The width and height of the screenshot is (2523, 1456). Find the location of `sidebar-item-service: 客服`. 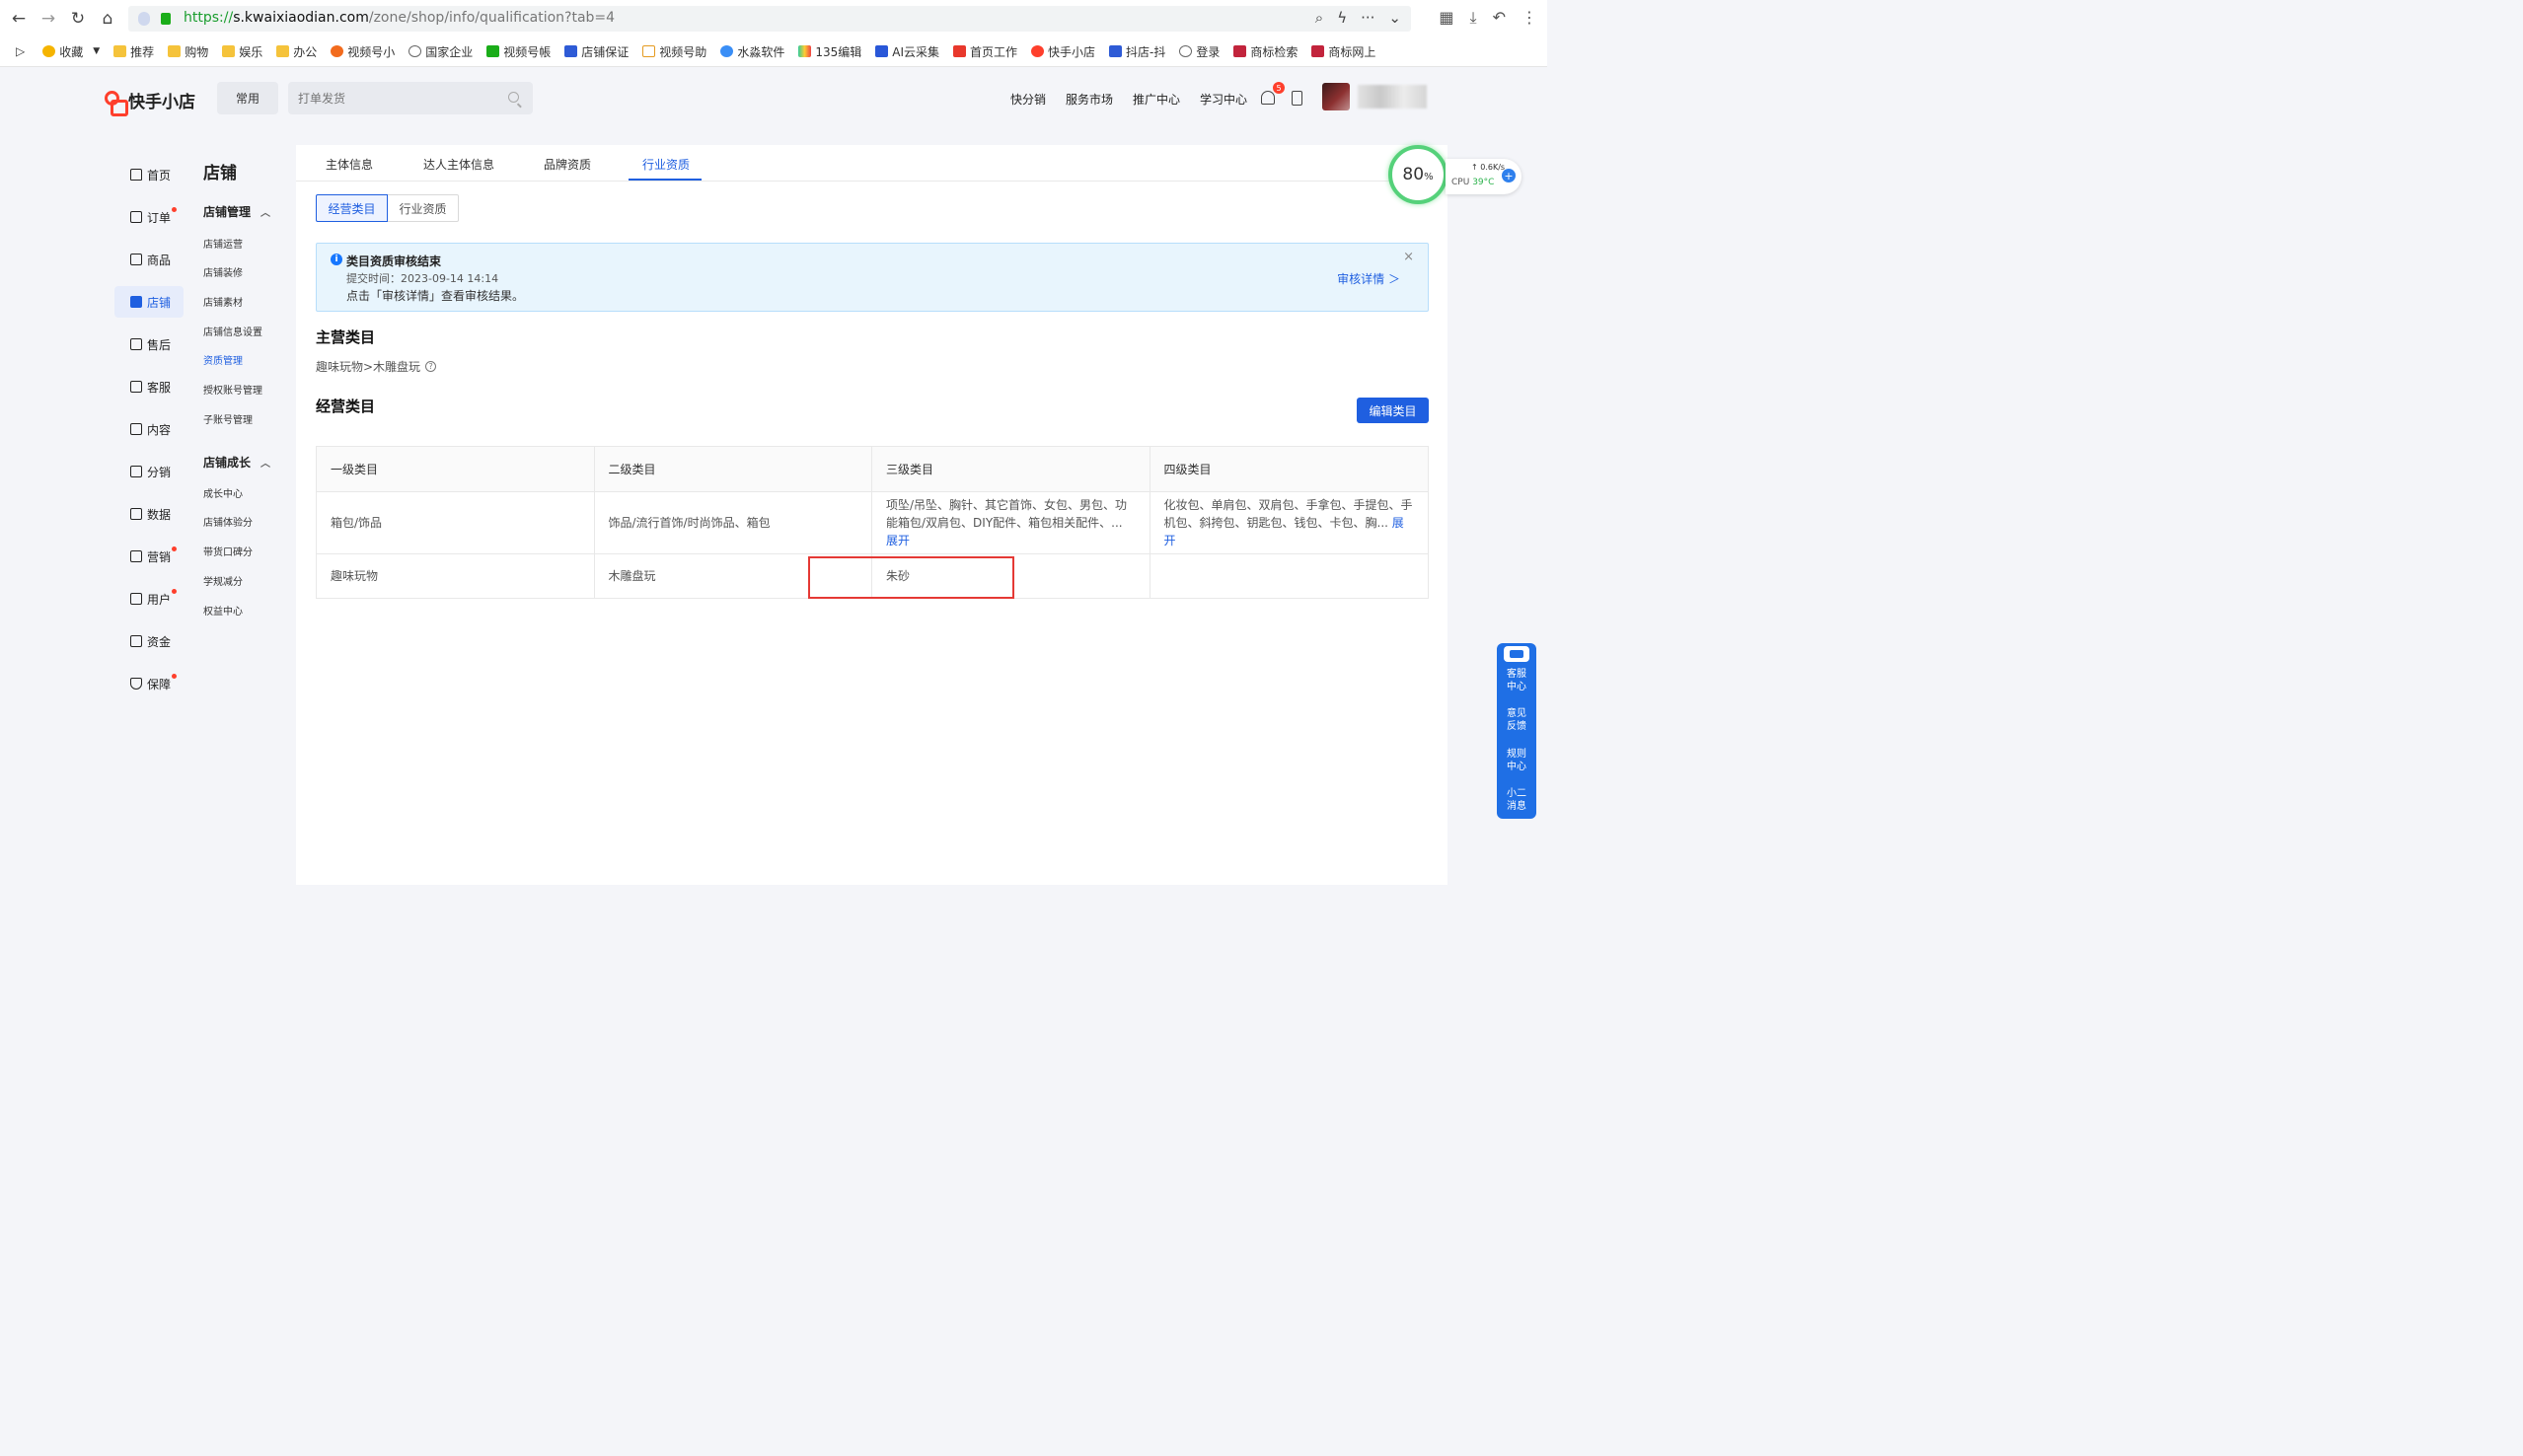

sidebar-item-service: 客服 is located at coordinates (149, 386).